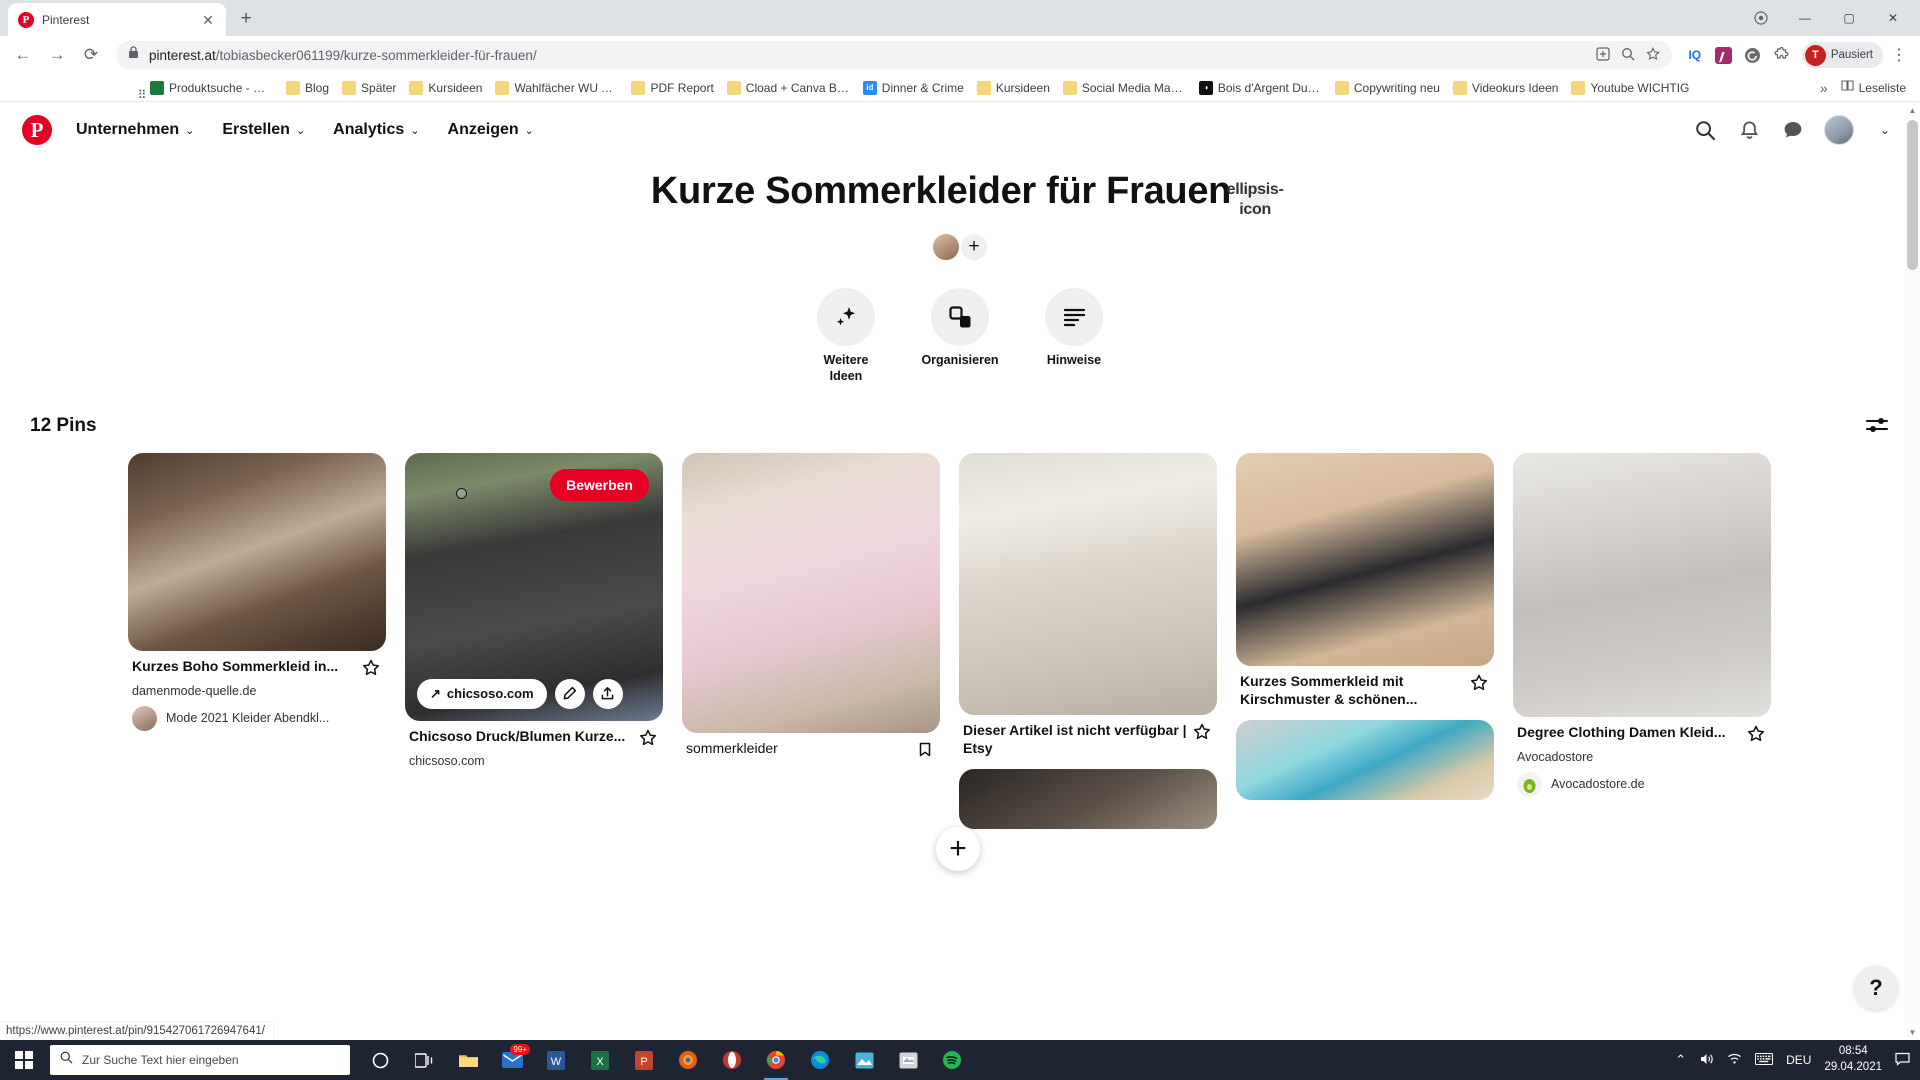 The image size is (1920, 1080). What do you see at coordinates (1749, 130) in the screenshot?
I see `bell-icon` at bounding box center [1749, 130].